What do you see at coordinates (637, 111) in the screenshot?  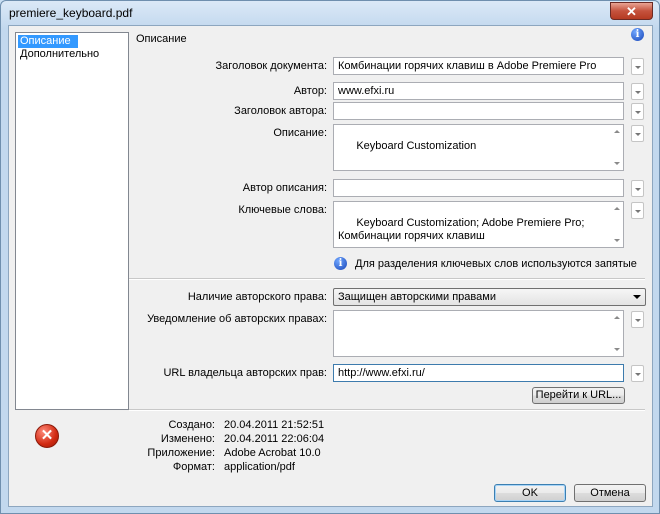 I see `author-title-history-button` at bounding box center [637, 111].